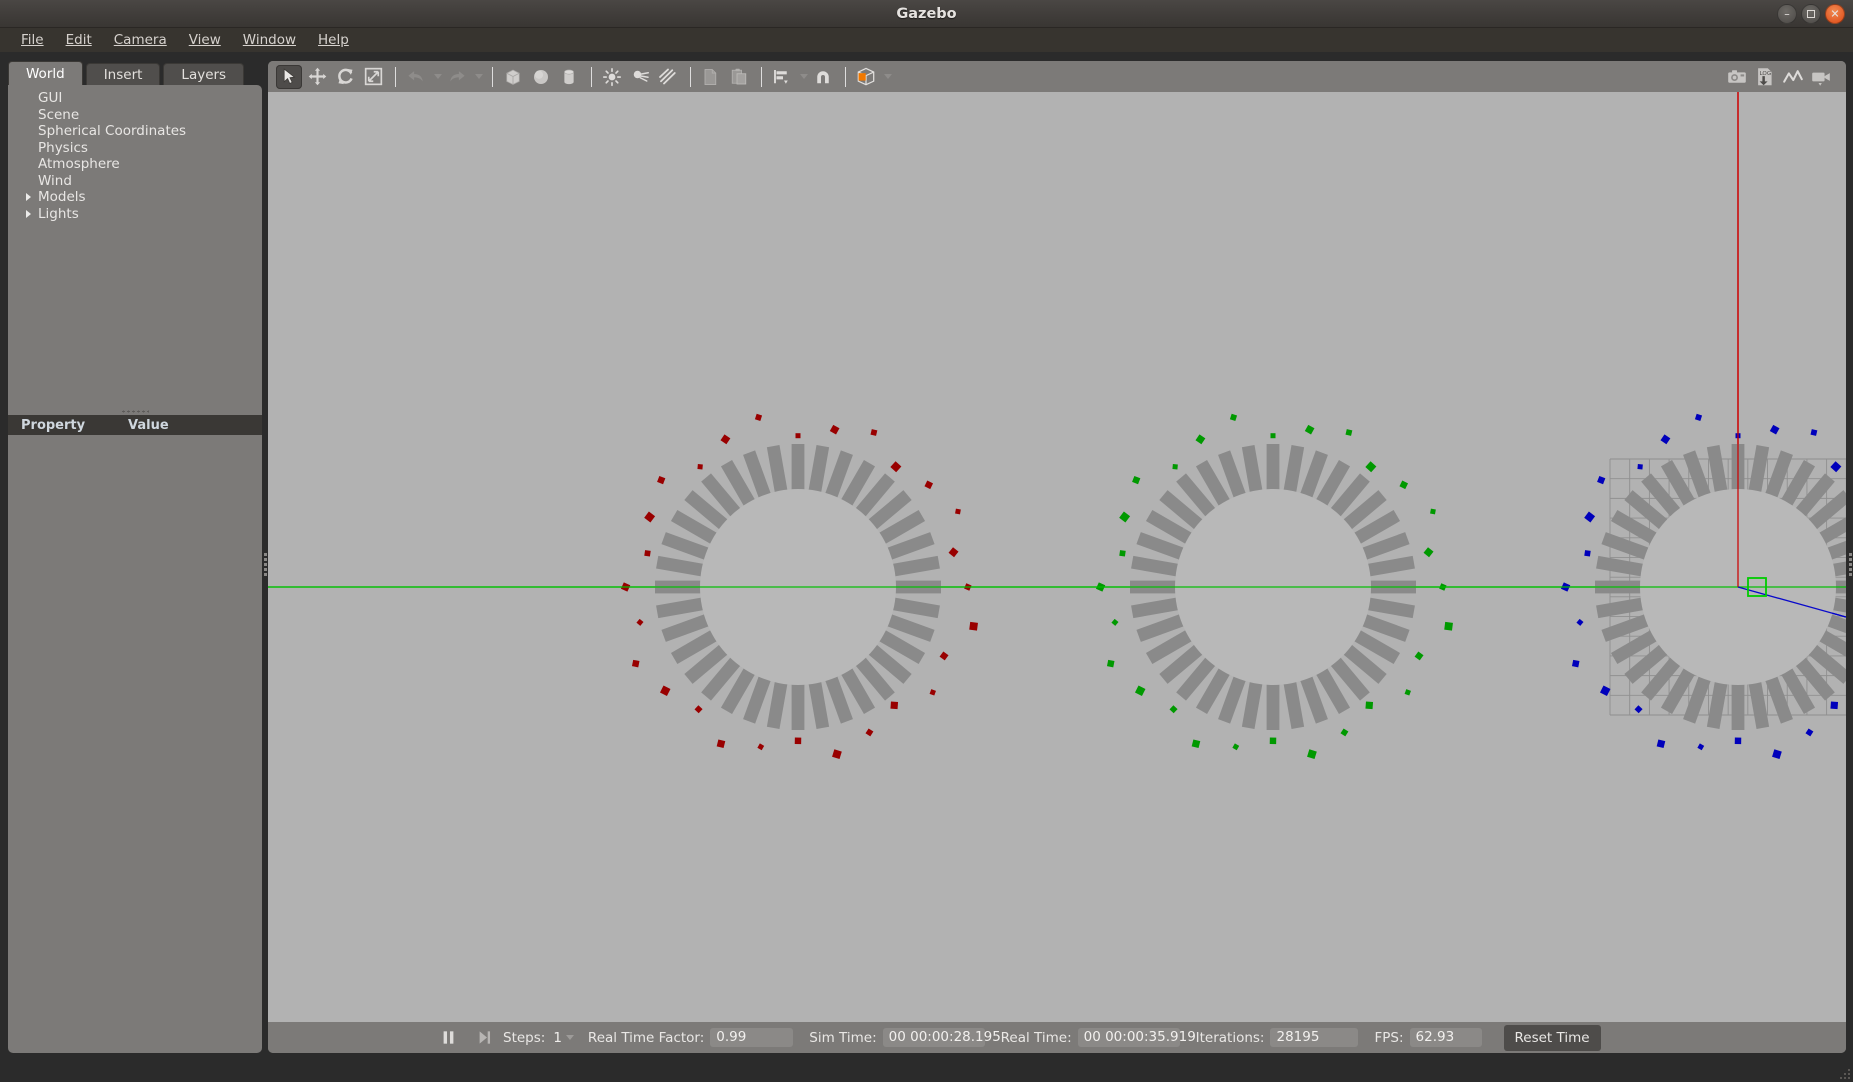 The width and height of the screenshot is (1853, 1082). What do you see at coordinates (45, 73) in the screenshot?
I see `tab-world: World` at bounding box center [45, 73].